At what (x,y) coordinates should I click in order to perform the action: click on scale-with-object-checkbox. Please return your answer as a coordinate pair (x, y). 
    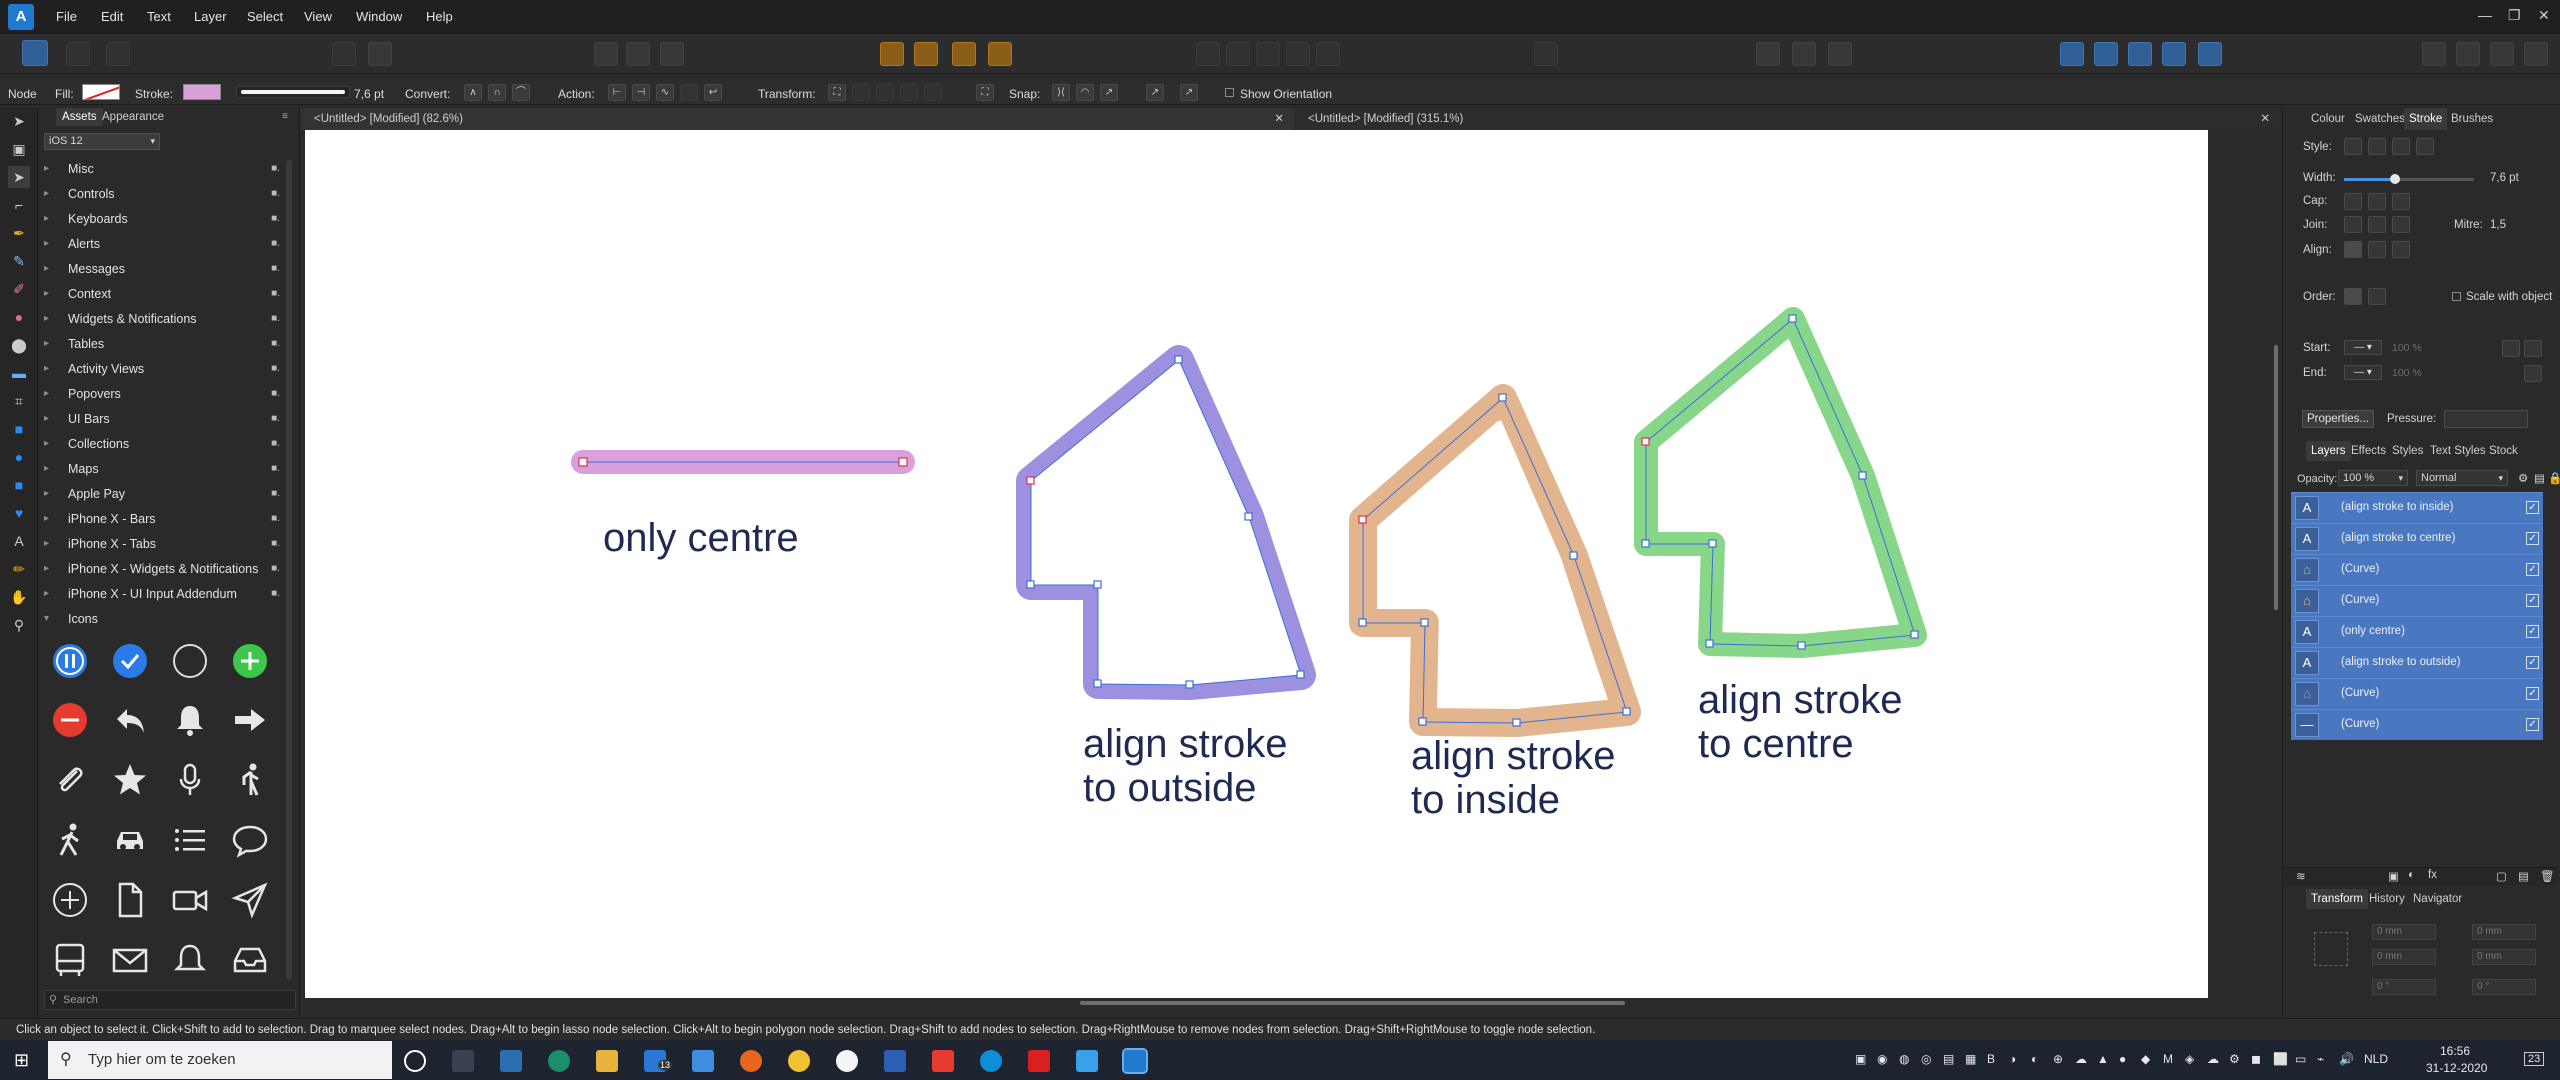
    Looking at the image, I should click on (2456, 296).